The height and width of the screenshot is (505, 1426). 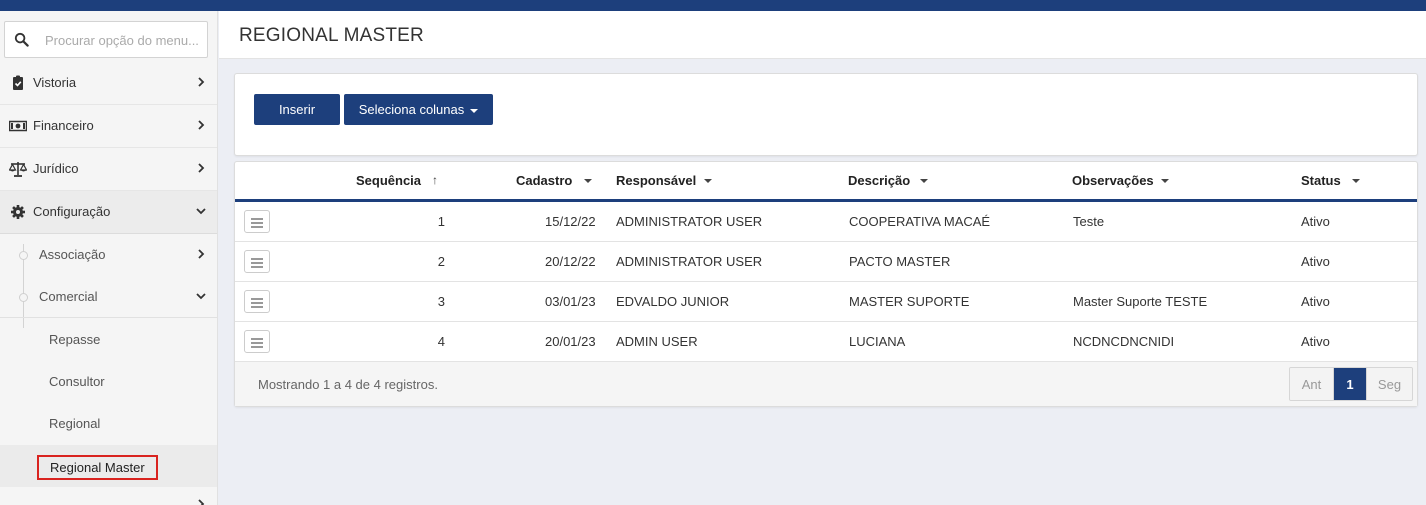 What do you see at coordinates (441, 221) in the screenshot?
I see `cell-sequencia: 1` at bounding box center [441, 221].